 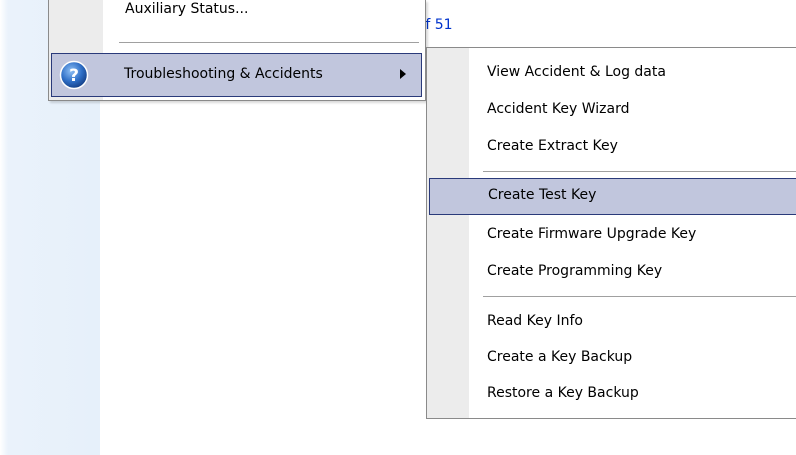 I want to click on menu-item-troubleshooting: ? Troubleshooting & Accidents, so click(x=236, y=75).